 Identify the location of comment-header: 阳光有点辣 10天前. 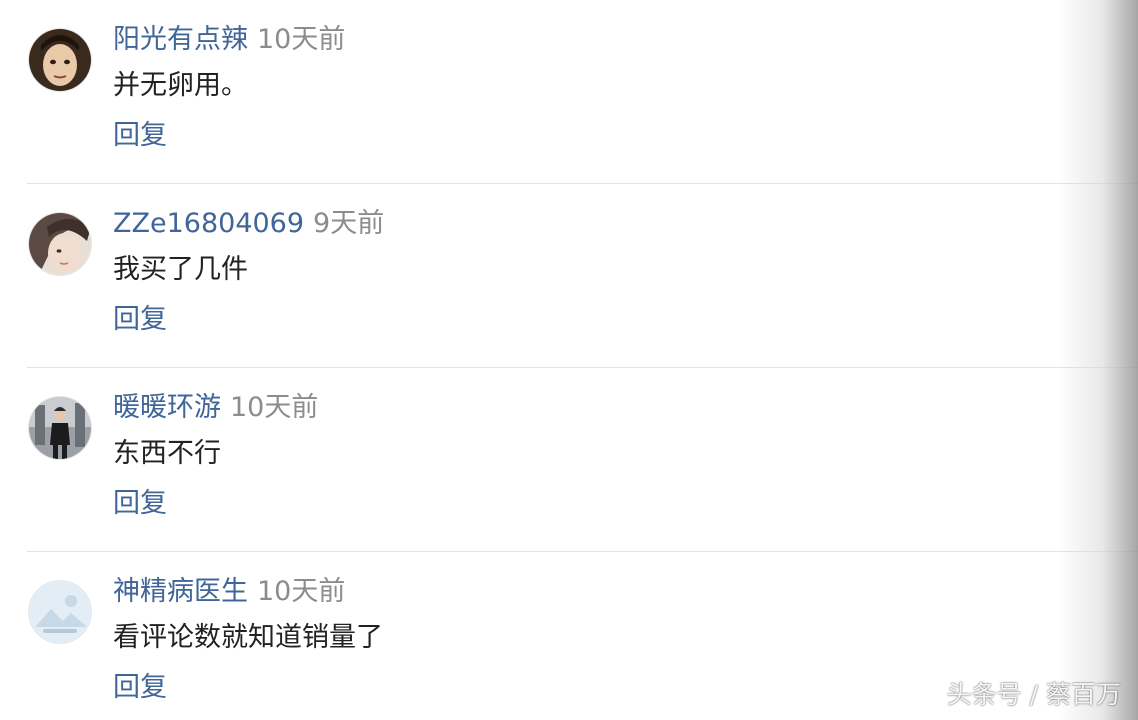
(229, 40).